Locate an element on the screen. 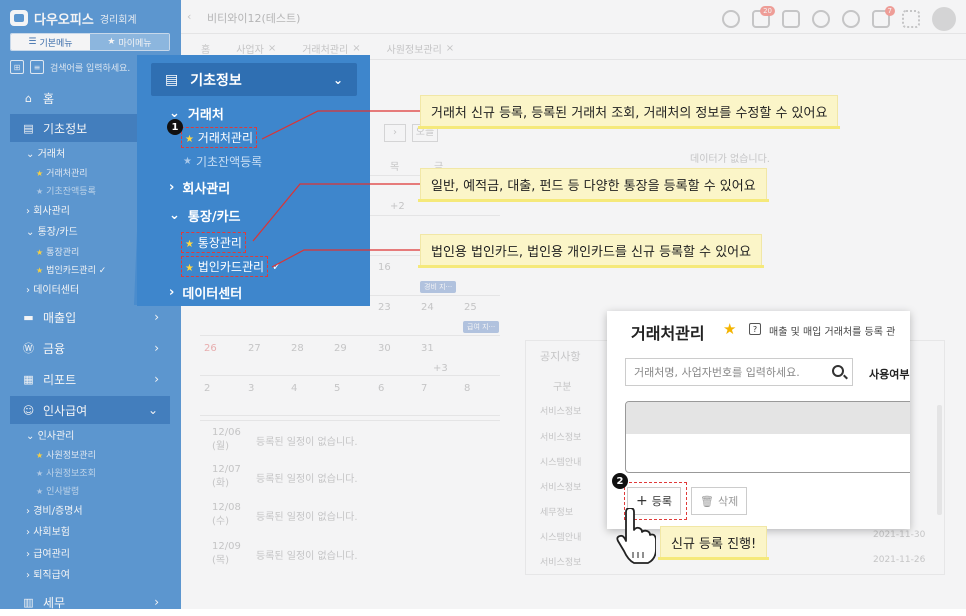  step-number-2: 2 is located at coordinates (620, 481).